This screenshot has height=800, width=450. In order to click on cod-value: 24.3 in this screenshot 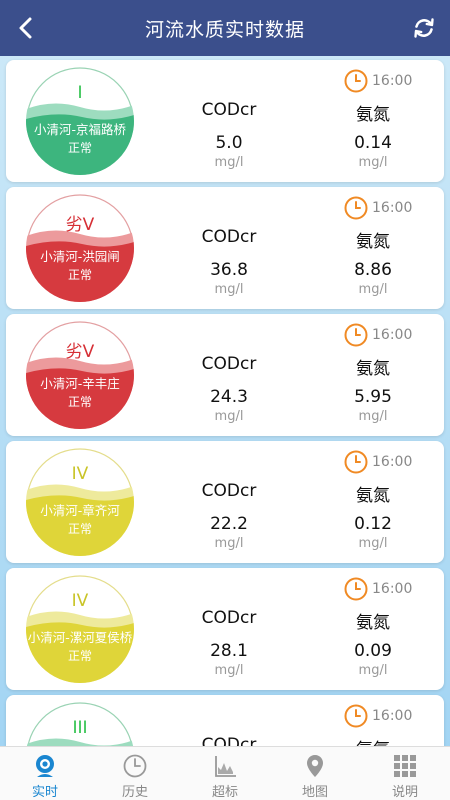, I will do `click(229, 397)`.